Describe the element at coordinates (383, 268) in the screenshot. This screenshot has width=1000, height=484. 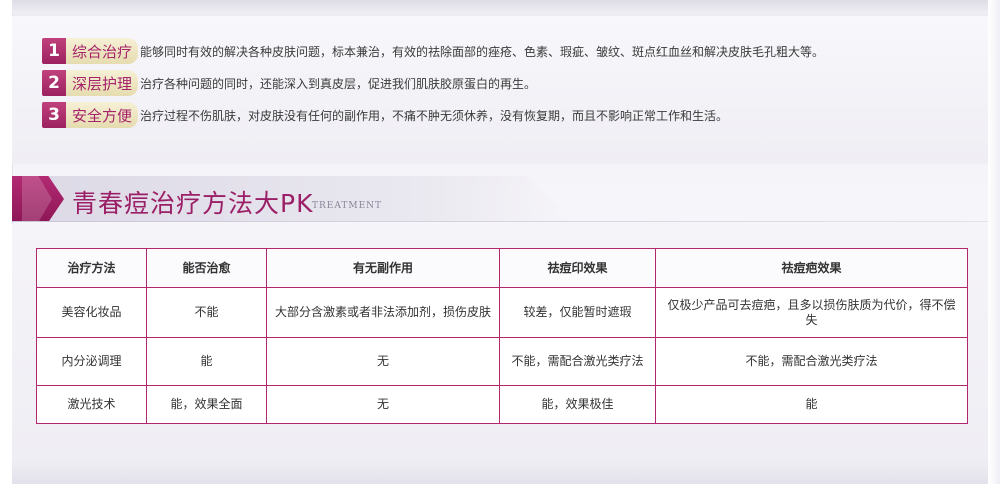
I see `column-header-side-effects: 有无副作用` at that location.